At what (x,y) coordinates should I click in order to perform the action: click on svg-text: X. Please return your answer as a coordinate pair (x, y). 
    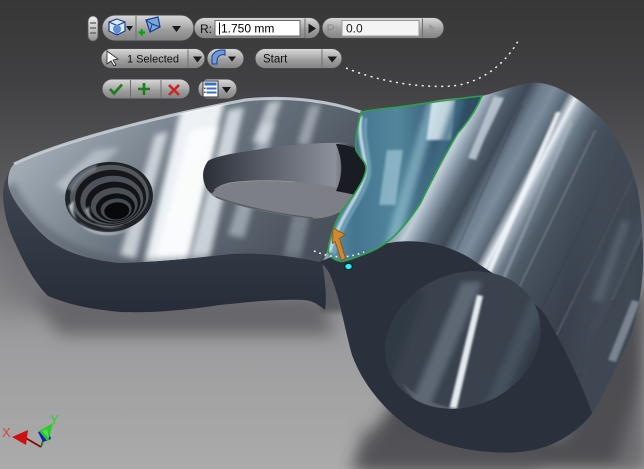
    Looking at the image, I should click on (6, 432).